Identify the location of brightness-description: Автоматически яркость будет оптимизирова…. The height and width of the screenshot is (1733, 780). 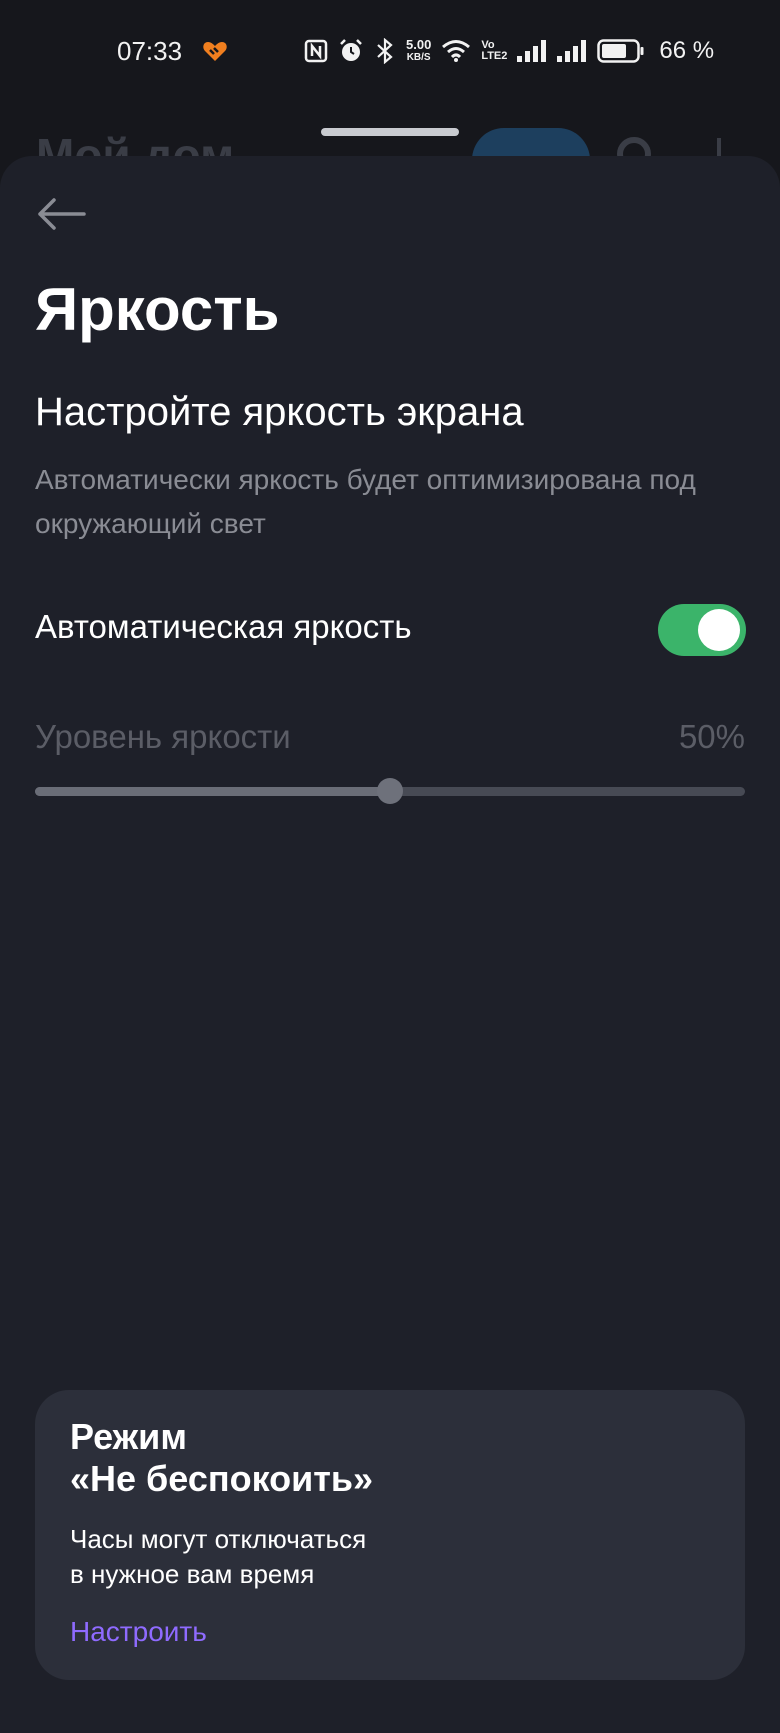
(365, 501).